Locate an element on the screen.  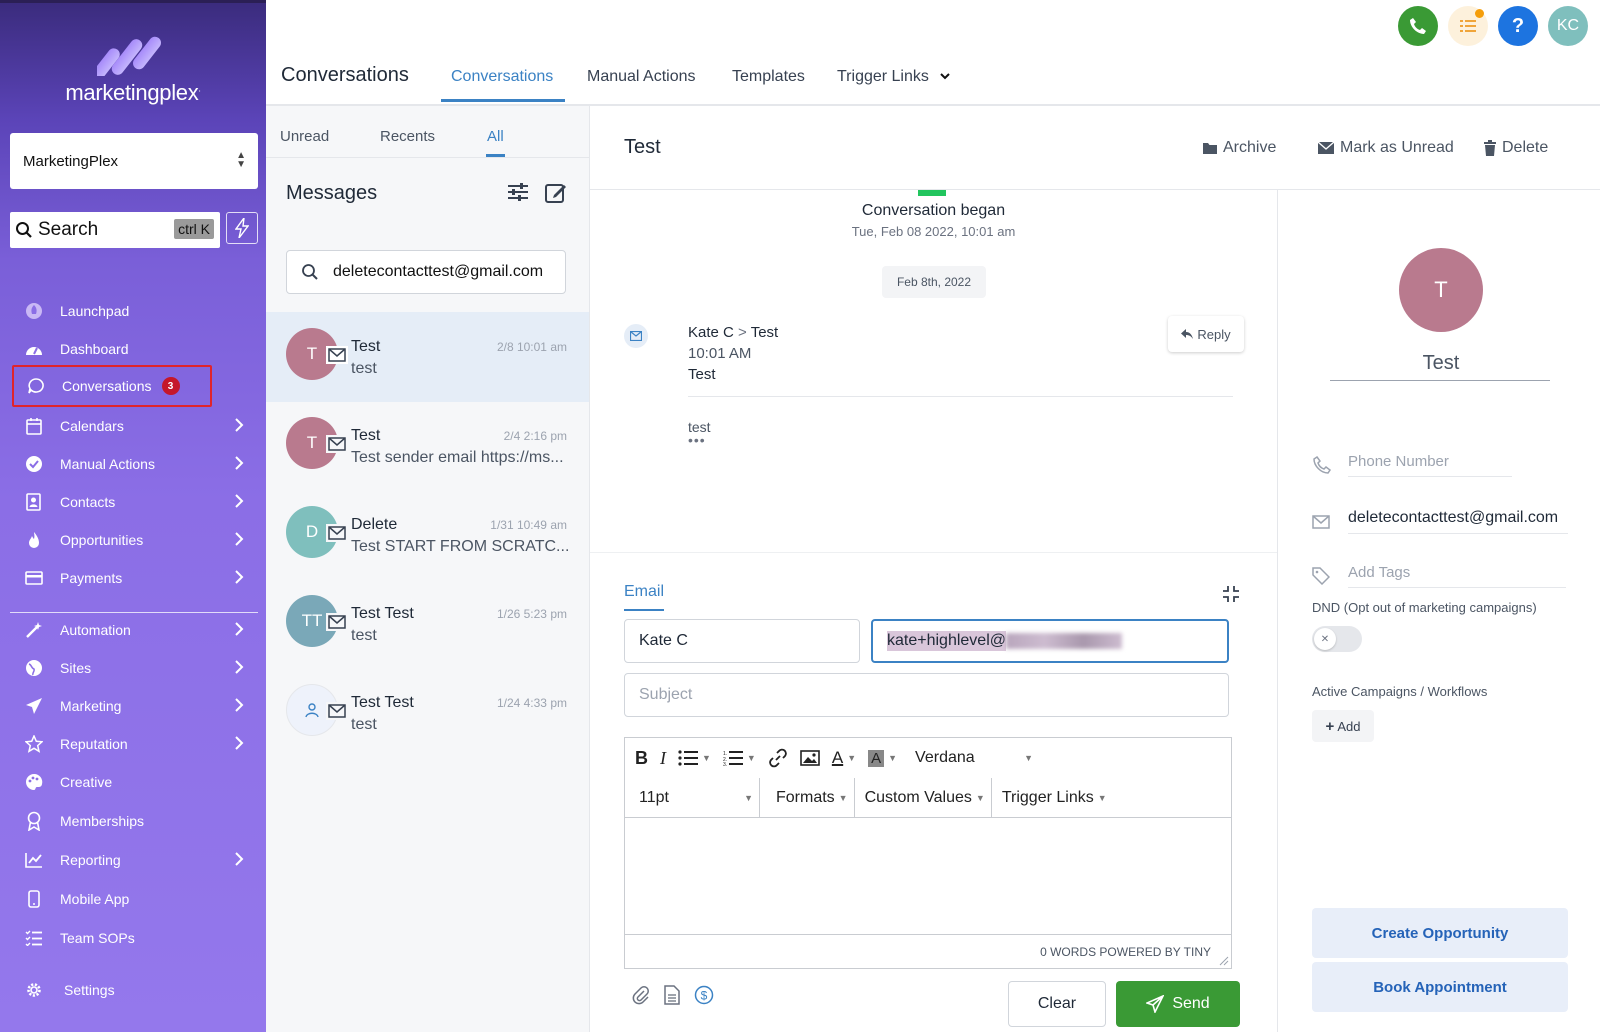
dnd-toggle: ✕ is located at coordinates (1337, 639).